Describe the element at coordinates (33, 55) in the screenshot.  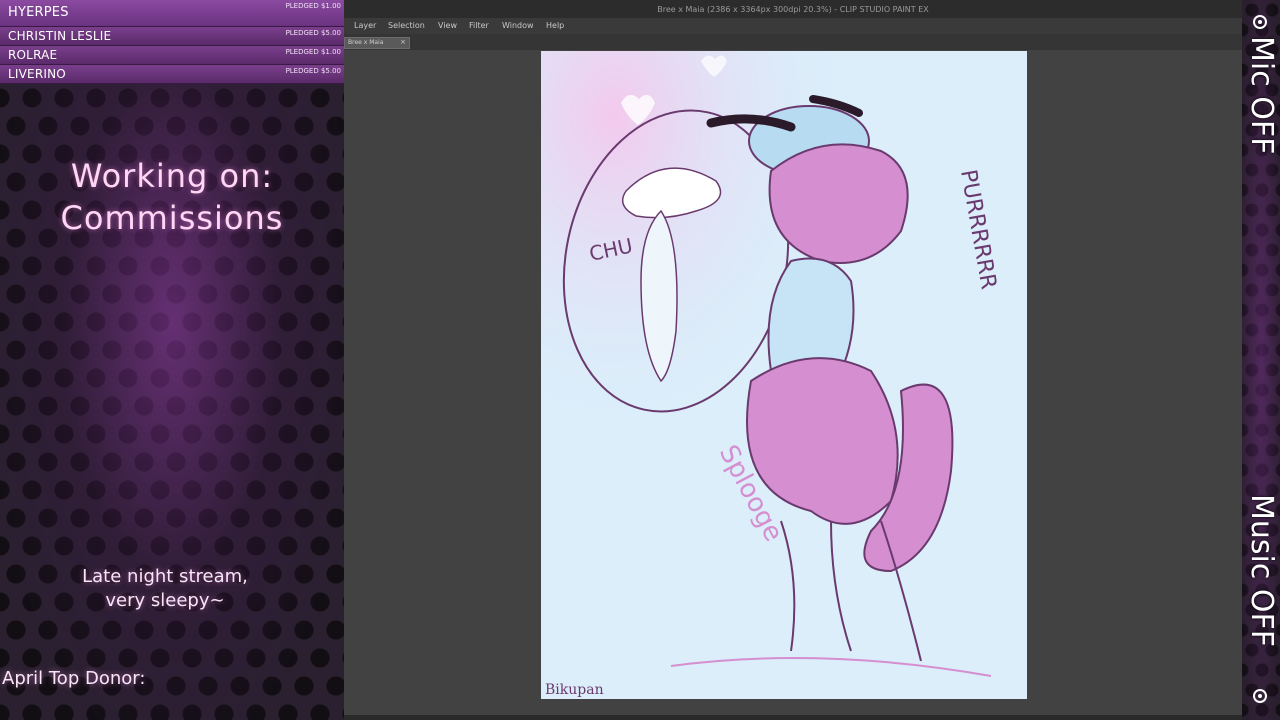
I see `pledge-name: ROLRAE` at that location.